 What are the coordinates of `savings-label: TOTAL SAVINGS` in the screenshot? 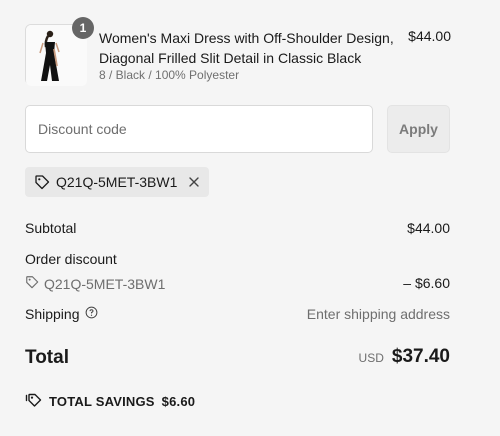 It's located at (102, 401).